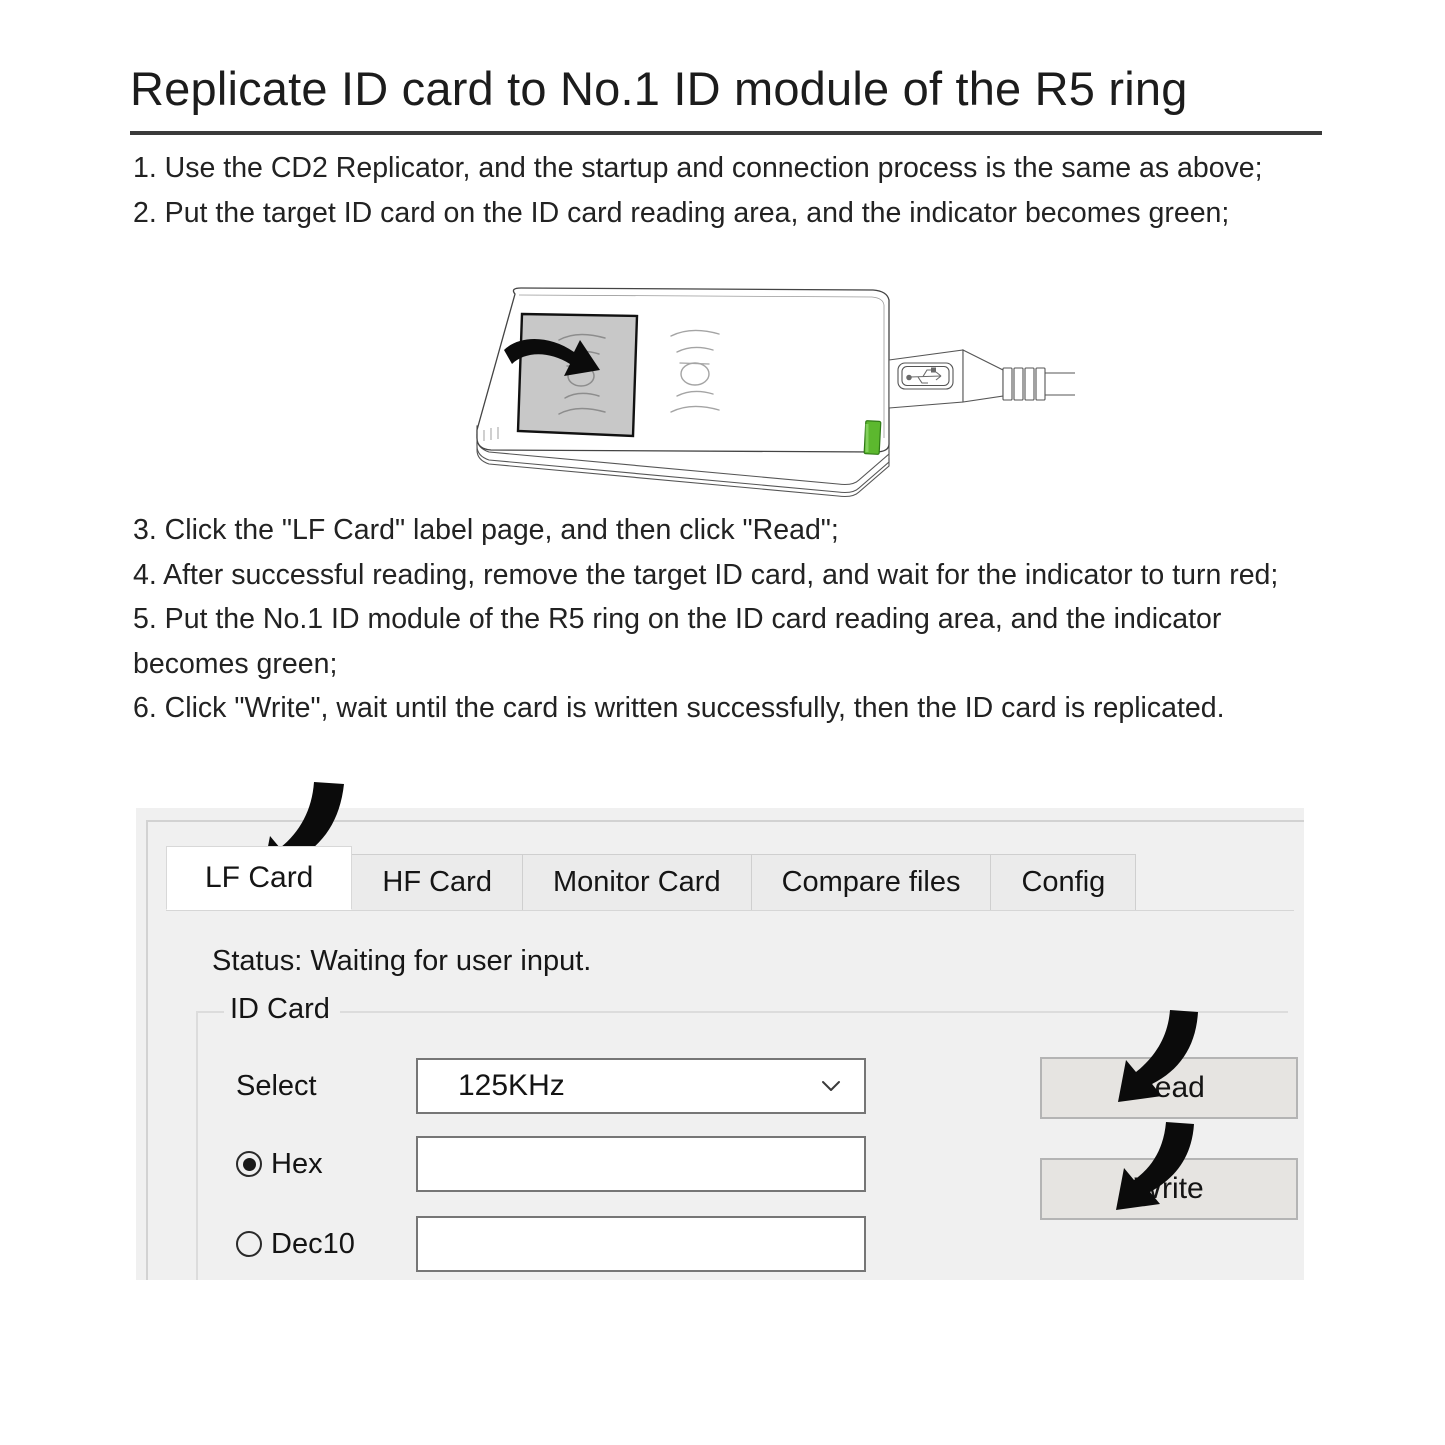 This screenshot has height=1445, width=1445. Describe the element at coordinates (577, 375) in the screenshot. I see `target-id-card` at that location.